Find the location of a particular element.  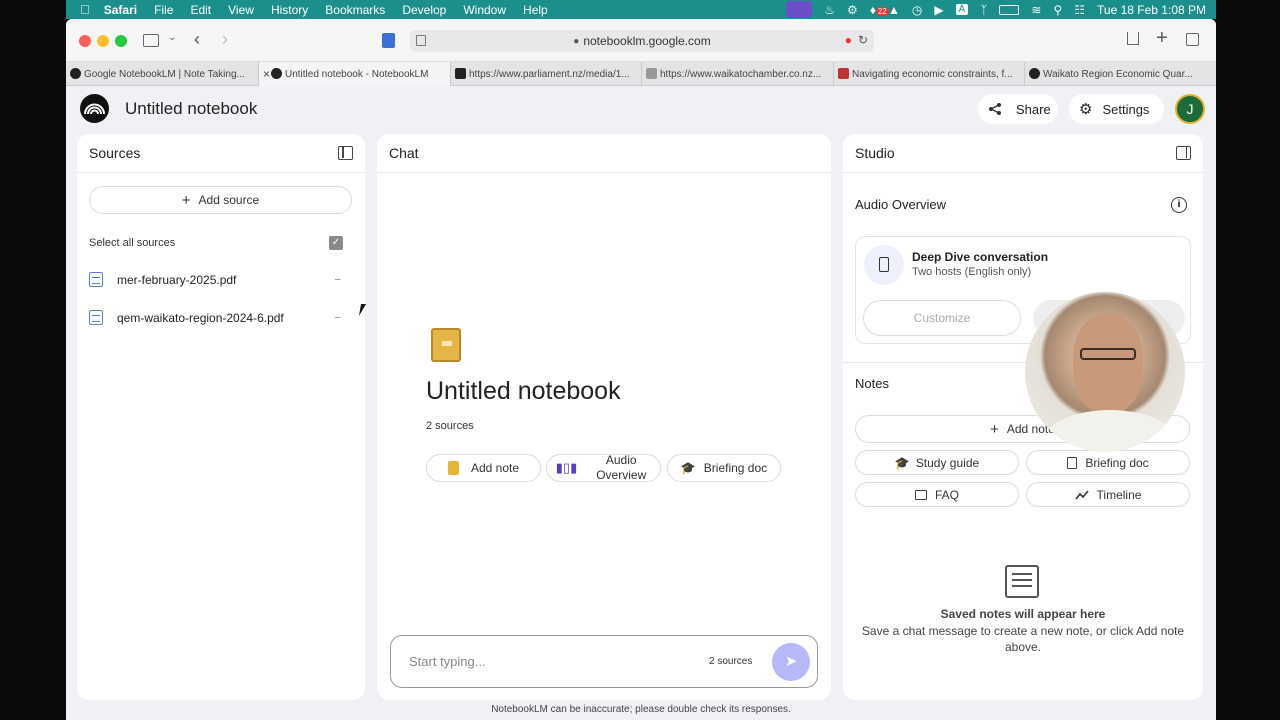

briefing-doc-button: 🎓 Briefing doc is located at coordinates (724, 468).